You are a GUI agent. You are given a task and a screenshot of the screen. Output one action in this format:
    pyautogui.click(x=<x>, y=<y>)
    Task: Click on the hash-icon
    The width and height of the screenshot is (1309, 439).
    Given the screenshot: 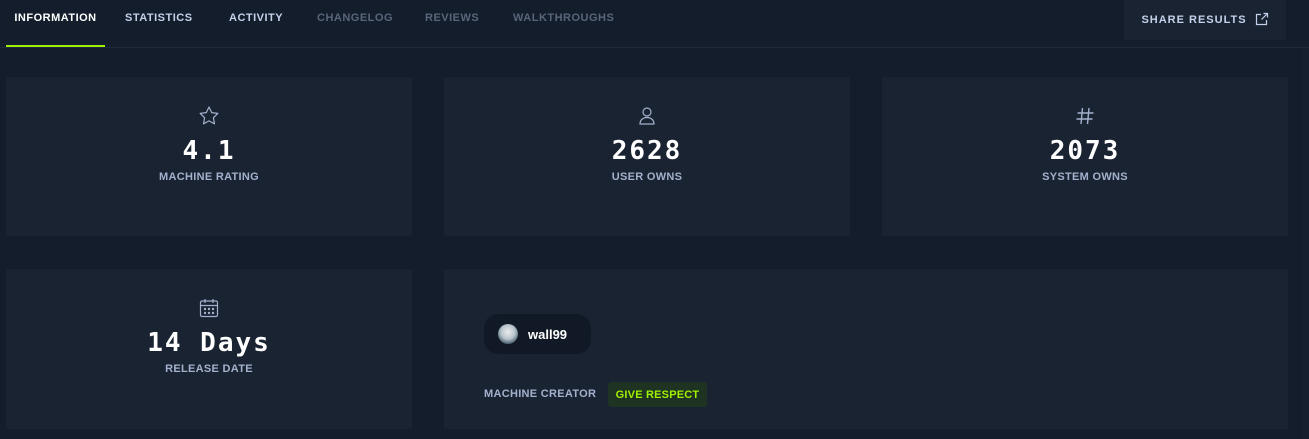 What is the action you would take?
    pyautogui.click(x=1085, y=116)
    